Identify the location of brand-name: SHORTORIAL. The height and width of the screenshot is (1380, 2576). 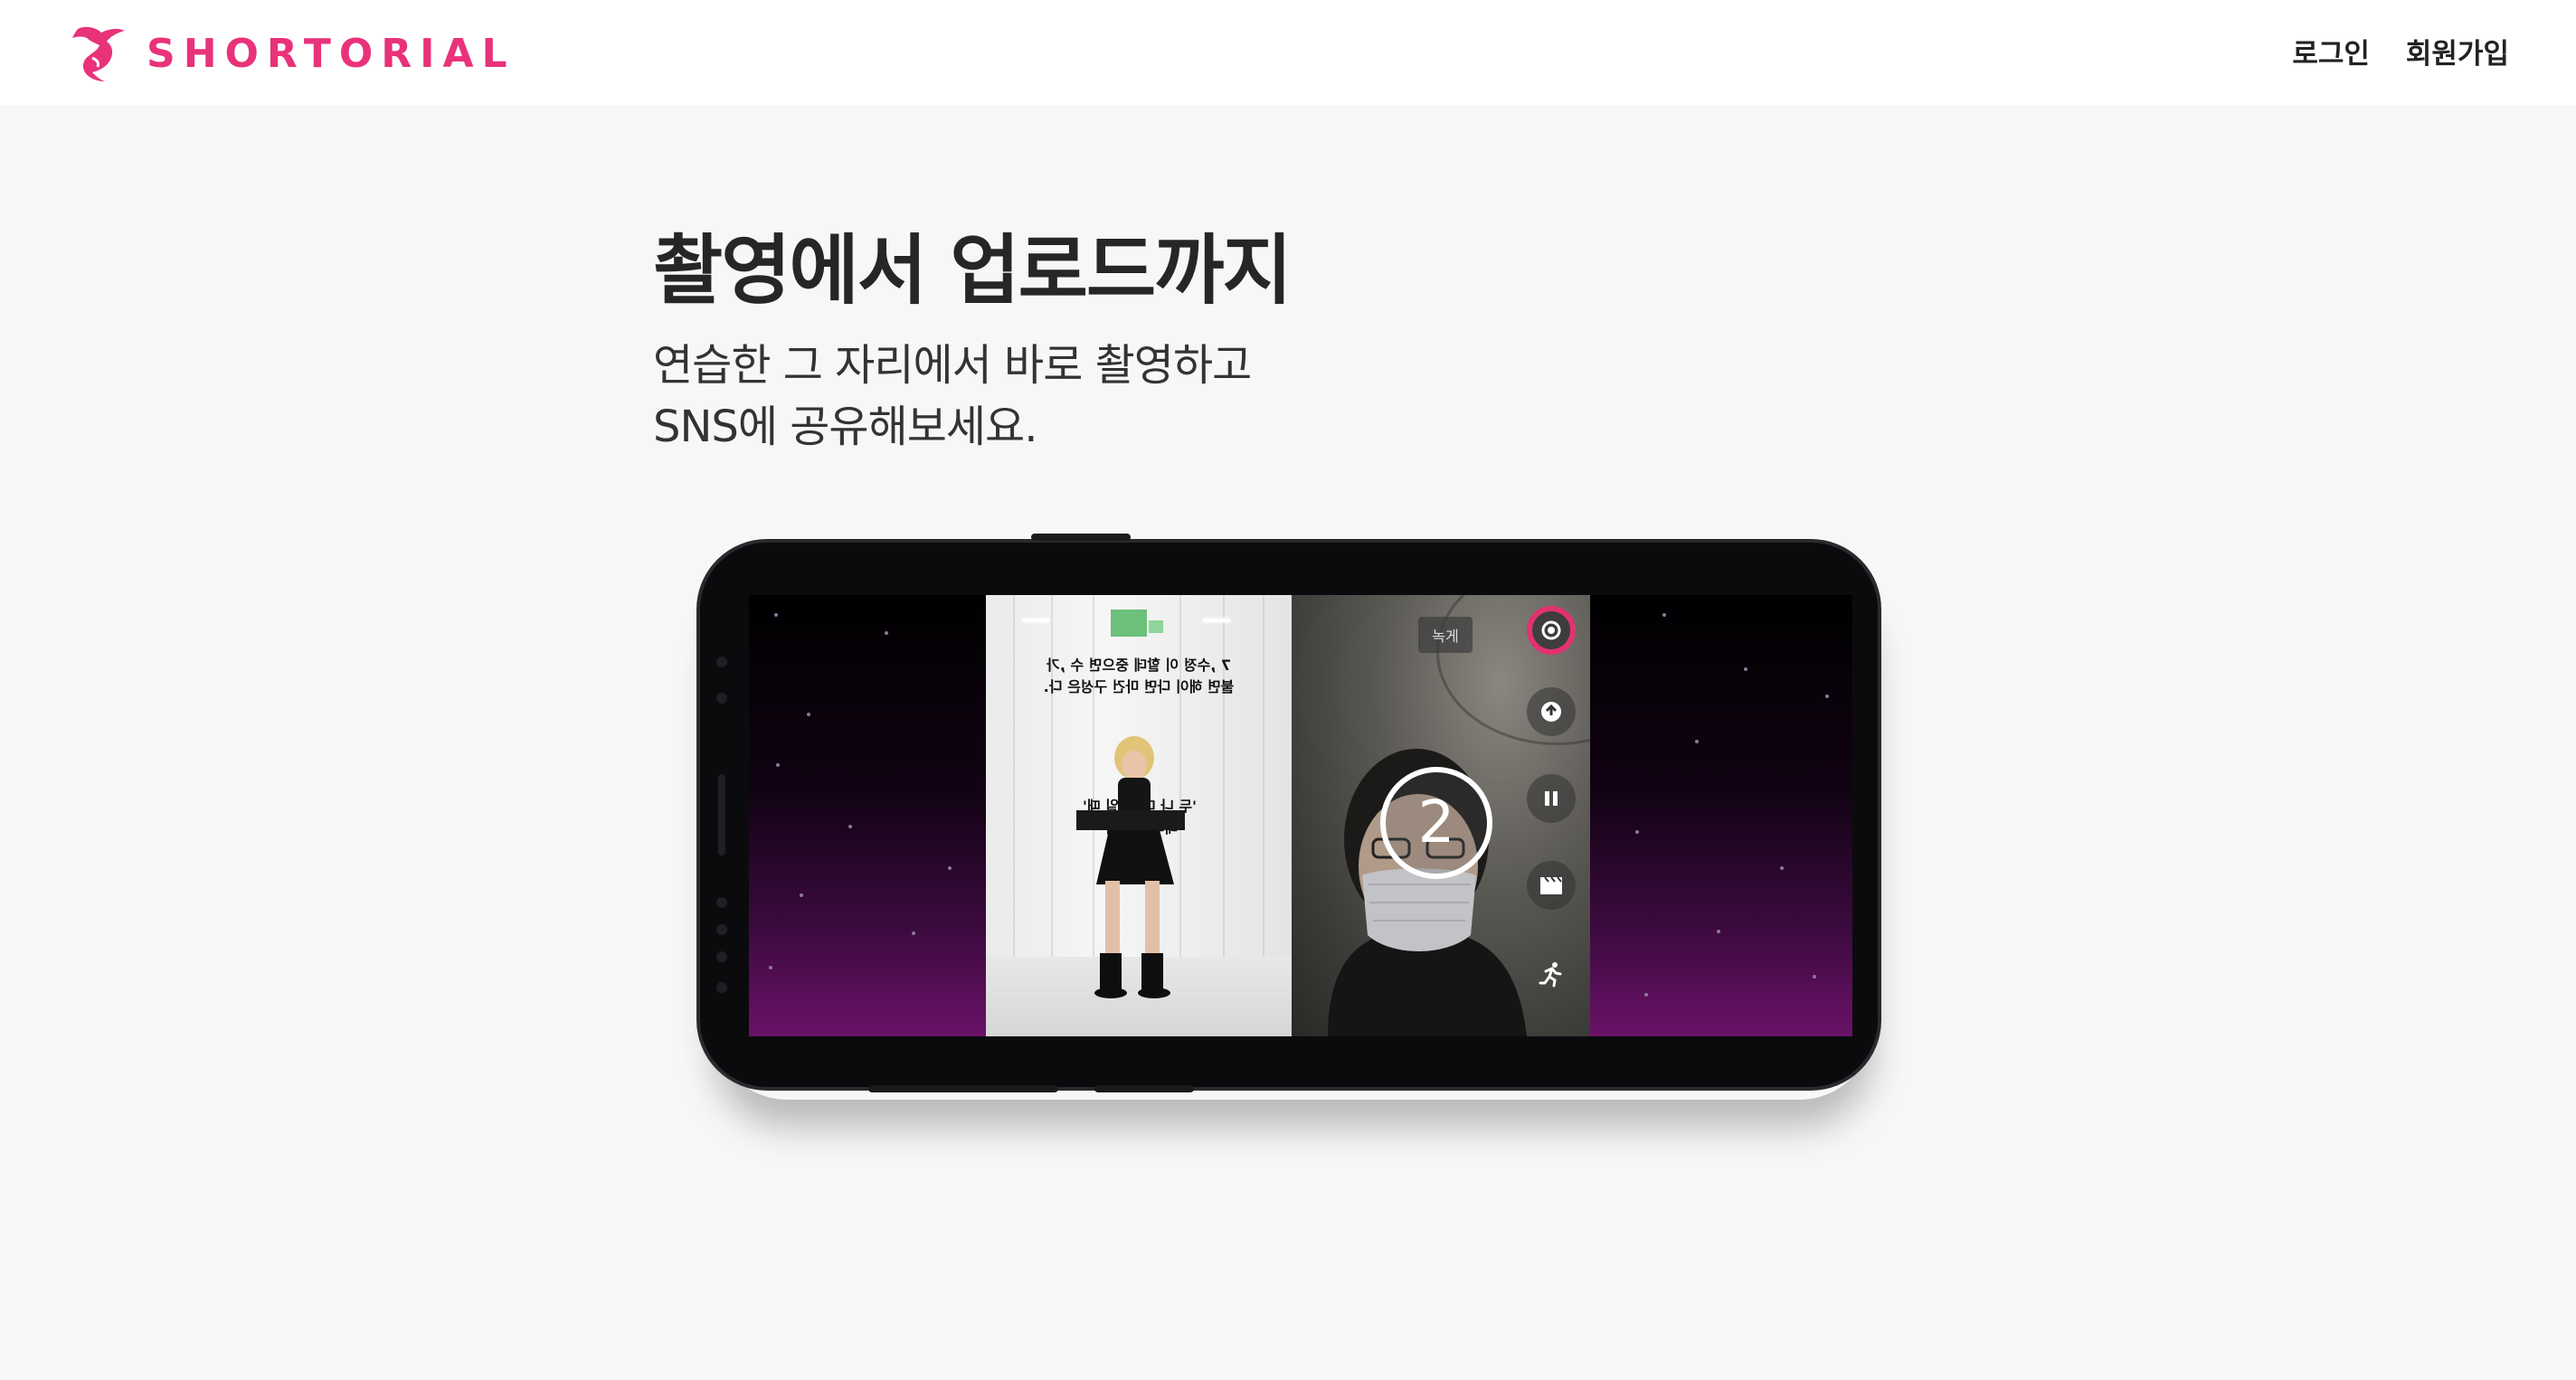
(332, 53).